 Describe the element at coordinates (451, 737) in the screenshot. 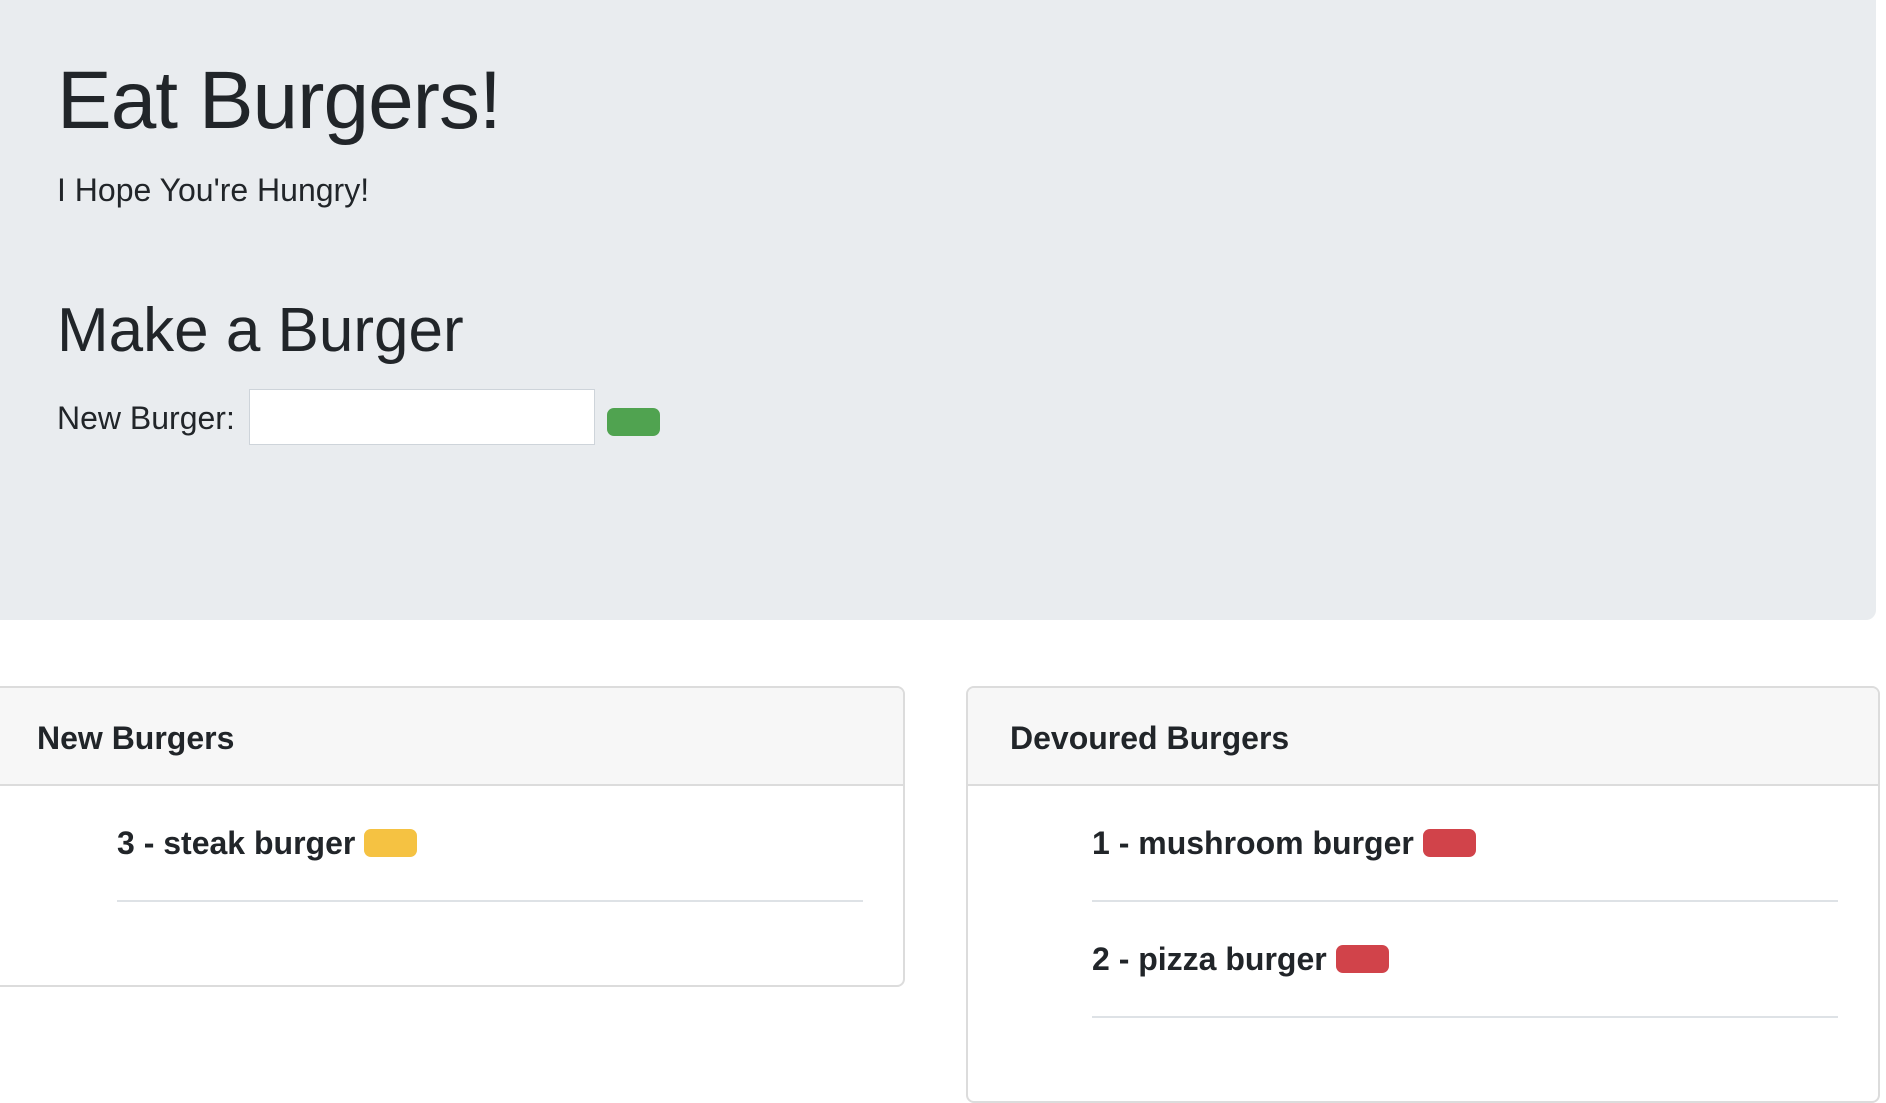

I see `new-burgers-card-header: New Burgers` at that location.